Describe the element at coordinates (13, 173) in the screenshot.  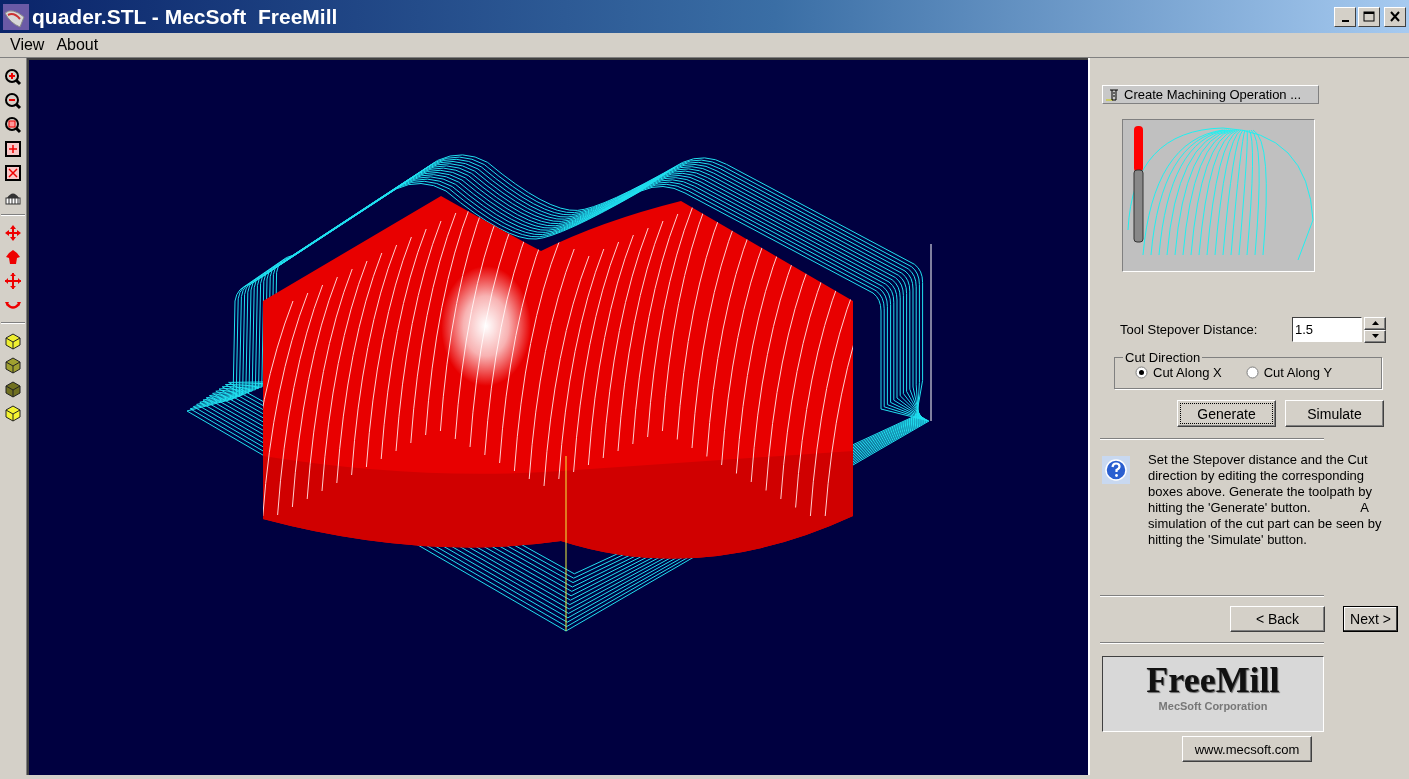
I see `zoom-fit-icon` at that location.